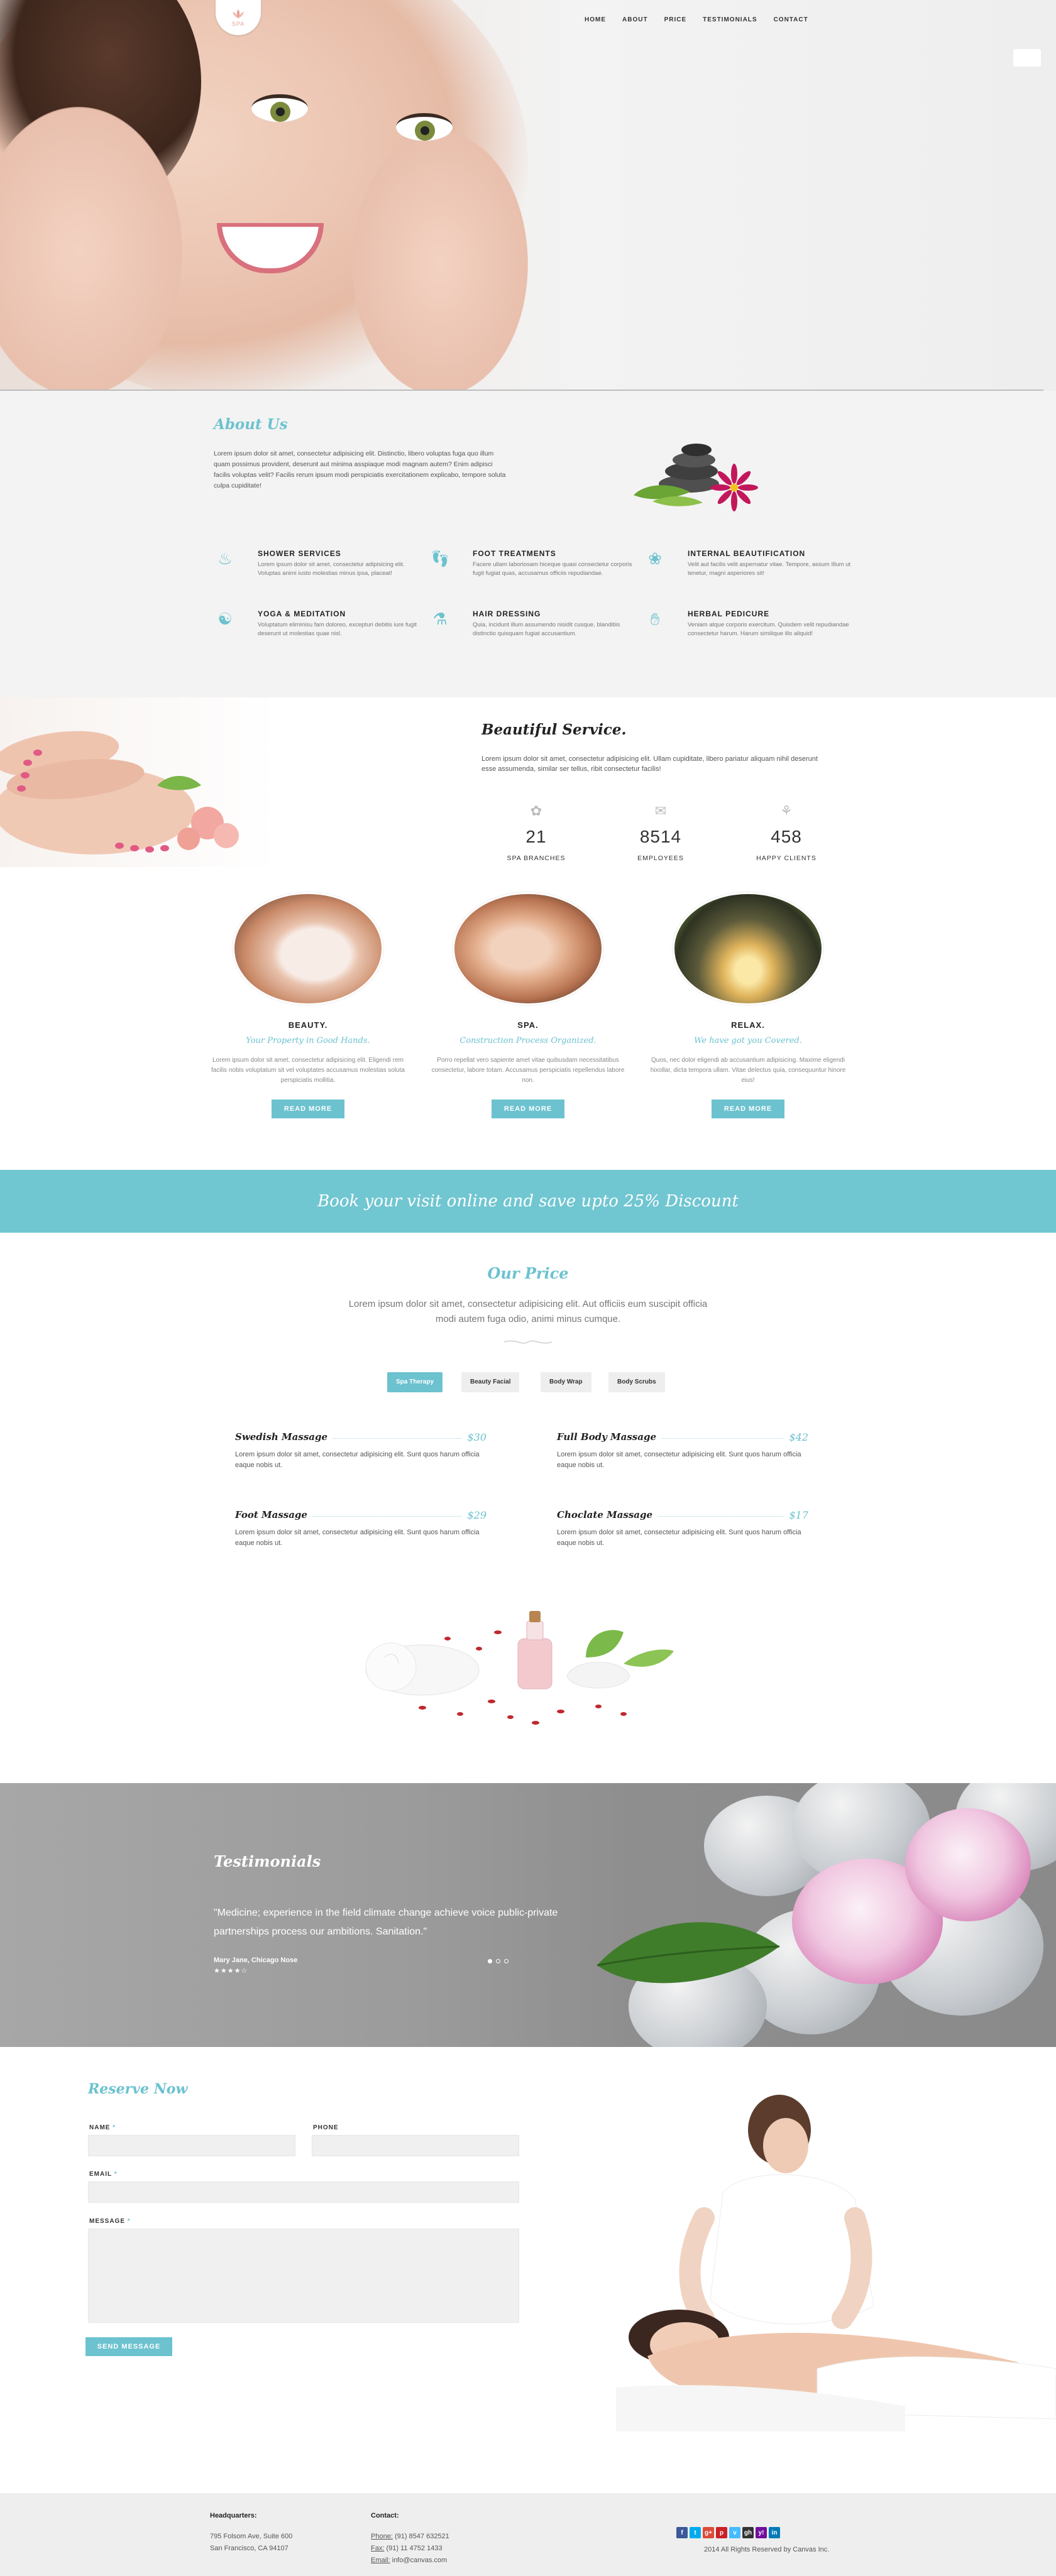 This screenshot has width=1056, height=2576. What do you see at coordinates (536, 858) in the screenshot?
I see `counter-label: SPA BRANCHES` at bounding box center [536, 858].